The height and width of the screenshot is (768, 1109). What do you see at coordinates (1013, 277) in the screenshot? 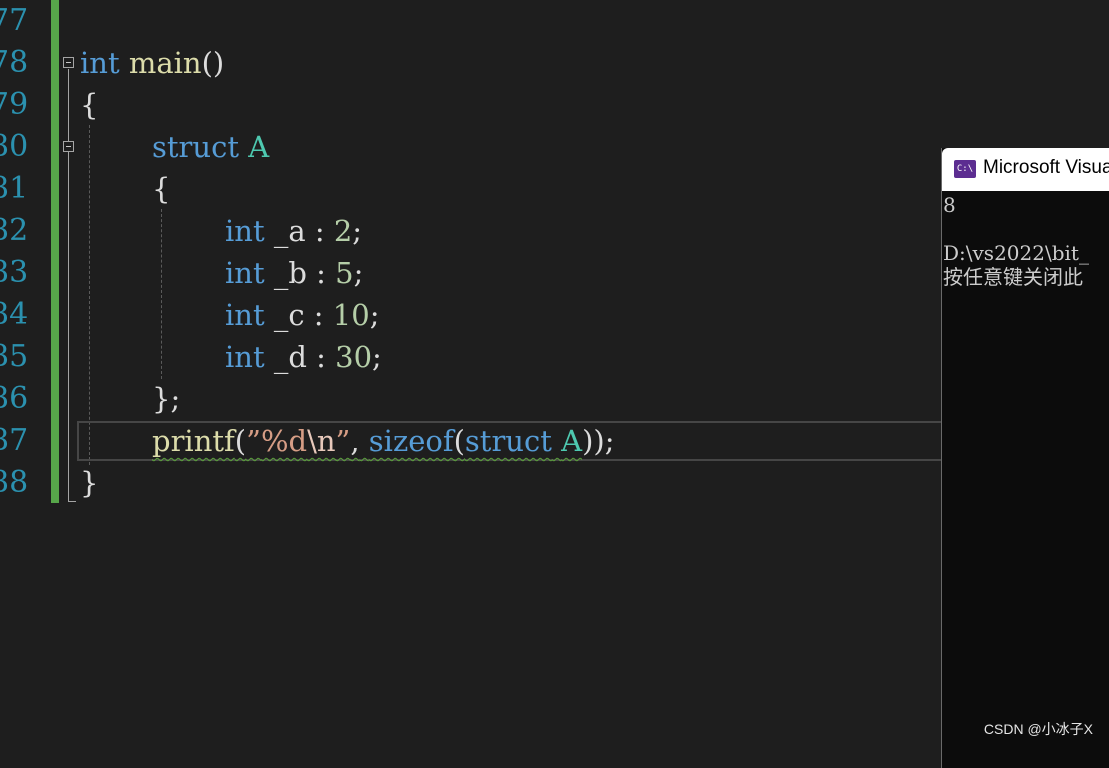
I see `console-output-line: 按任意键关闭此` at bounding box center [1013, 277].